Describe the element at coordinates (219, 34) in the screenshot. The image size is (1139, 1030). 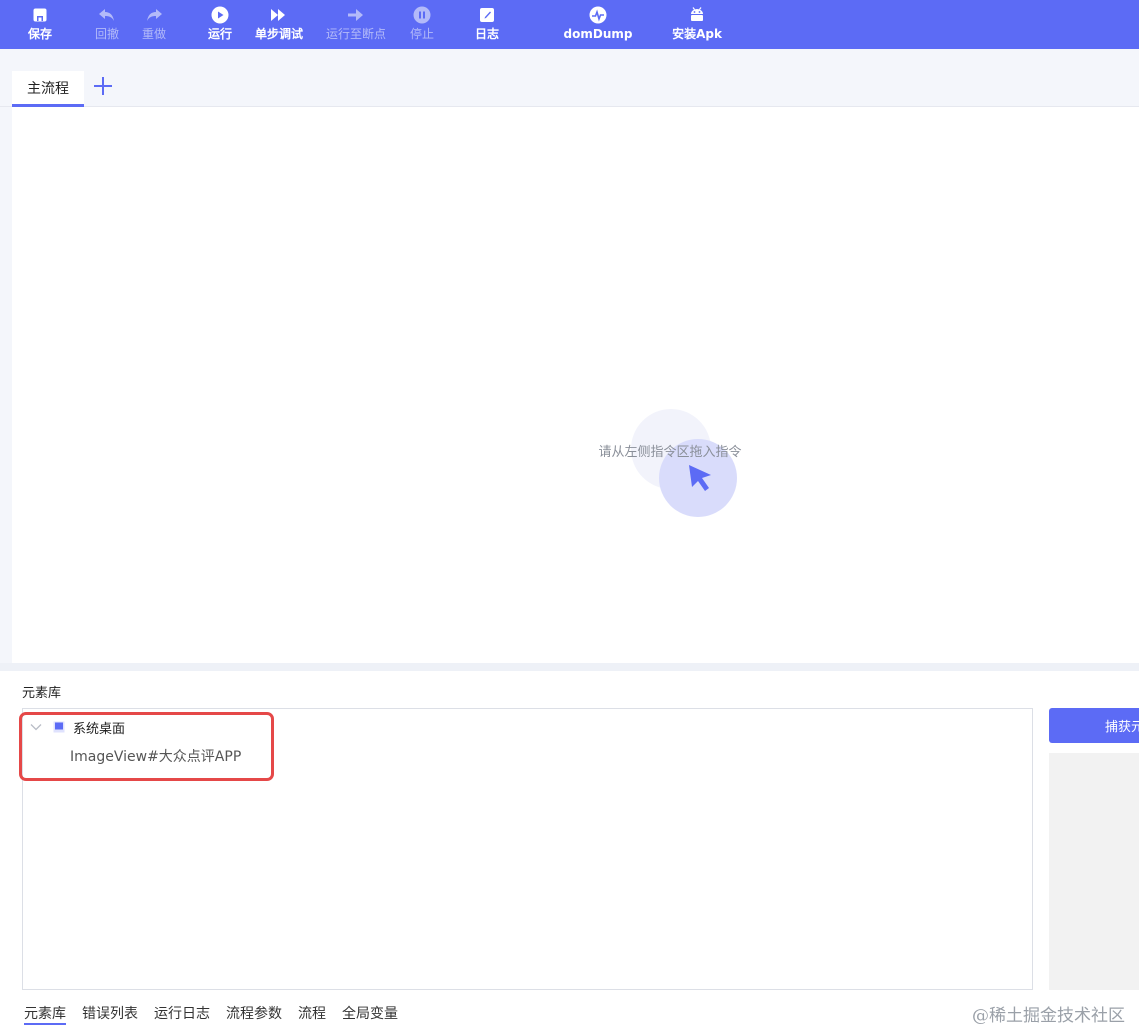
I see `run-label: 运行` at that location.